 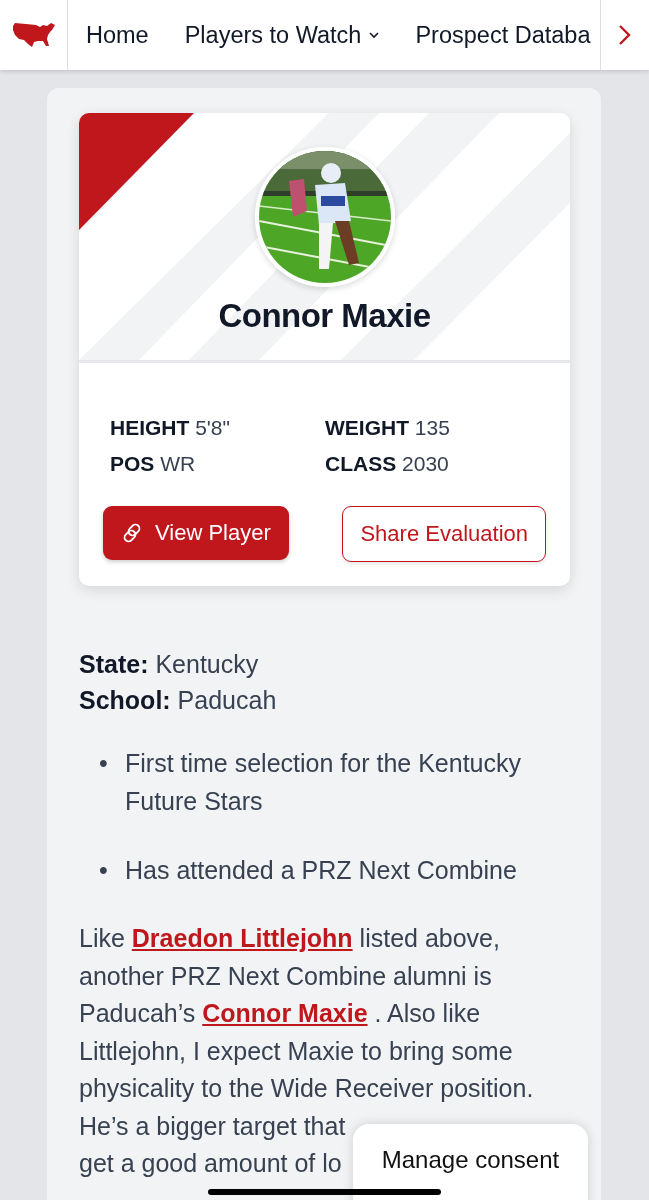 I want to click on detail-line: School: Paducah, so click(x=178, y=700).